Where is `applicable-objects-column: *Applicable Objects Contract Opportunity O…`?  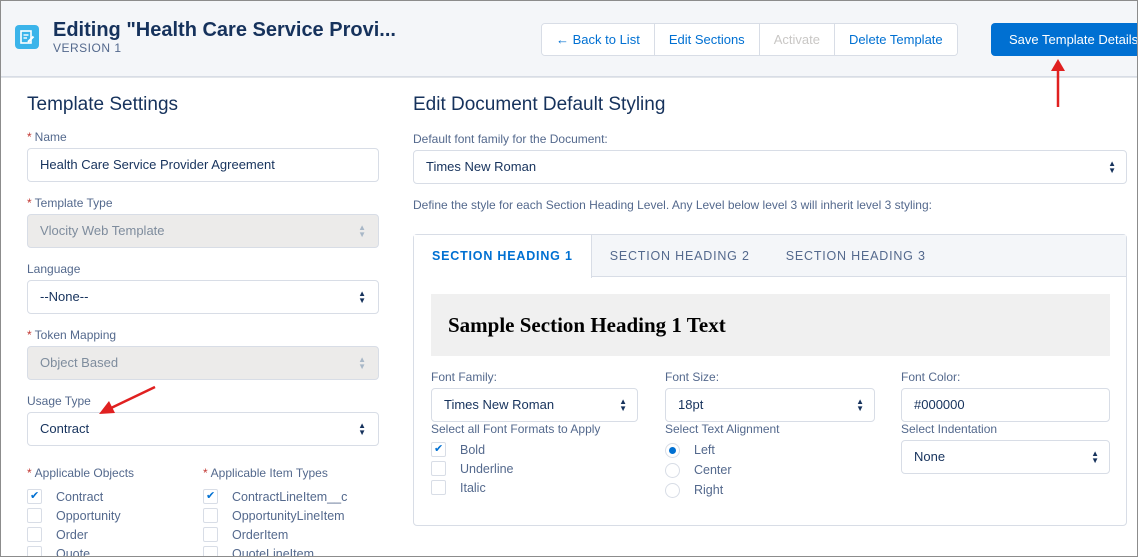 applicable-objects-column: *Applicable Objects Contract Opportunity O… is located at coordinates (115, 511).